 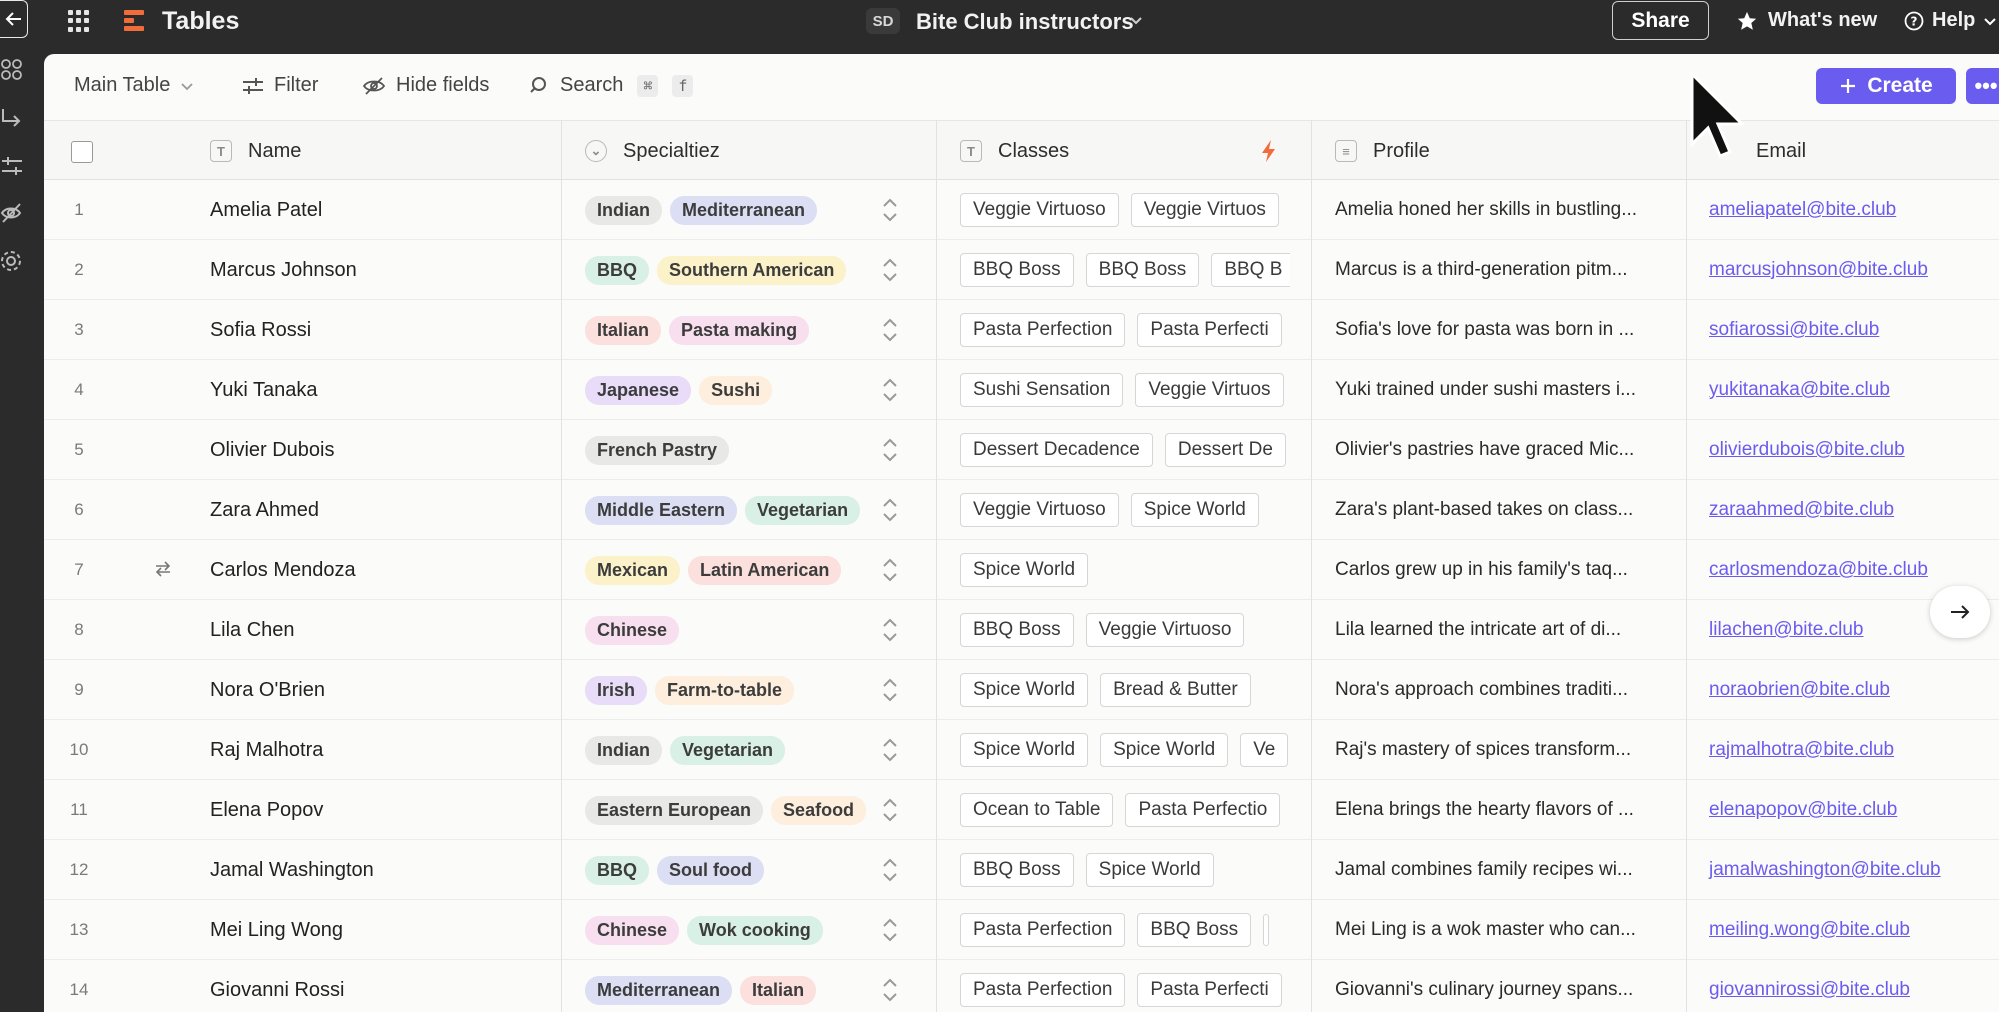 I want to click on more-options-button: •••, so click(x=1982, y=86).